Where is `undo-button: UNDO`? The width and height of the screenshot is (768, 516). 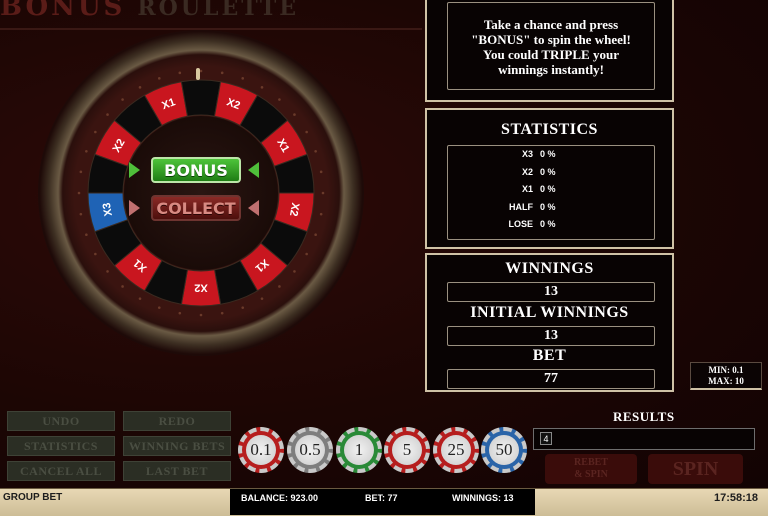
undo-button: UNDO is located at coordinates (61, 421).